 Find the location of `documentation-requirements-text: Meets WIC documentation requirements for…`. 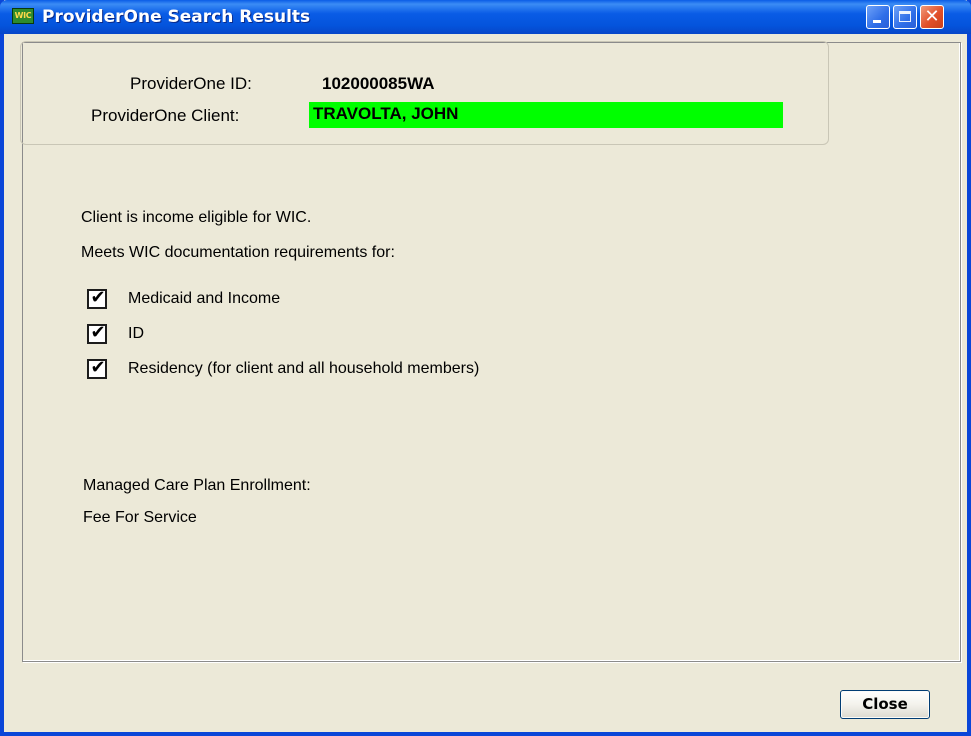

documentation-requirements-text: Meets WIC documentation requirements for… is located at coordinates (238, 252).